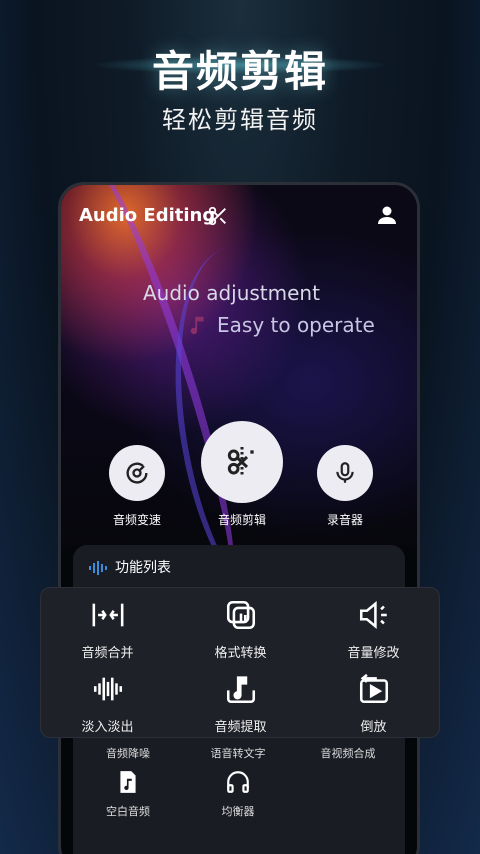  I want to click on scissors-icon, so click(217, 216).